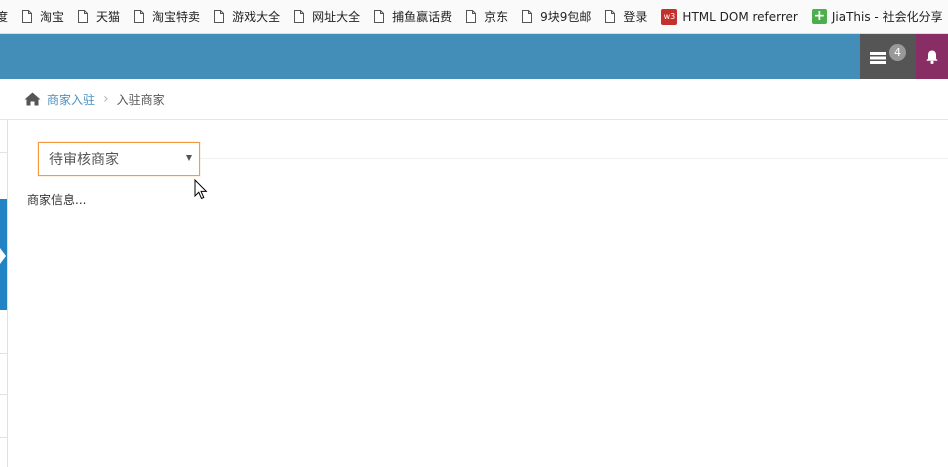  I want to click on bookmark-label: 登录, so click(635, 17).